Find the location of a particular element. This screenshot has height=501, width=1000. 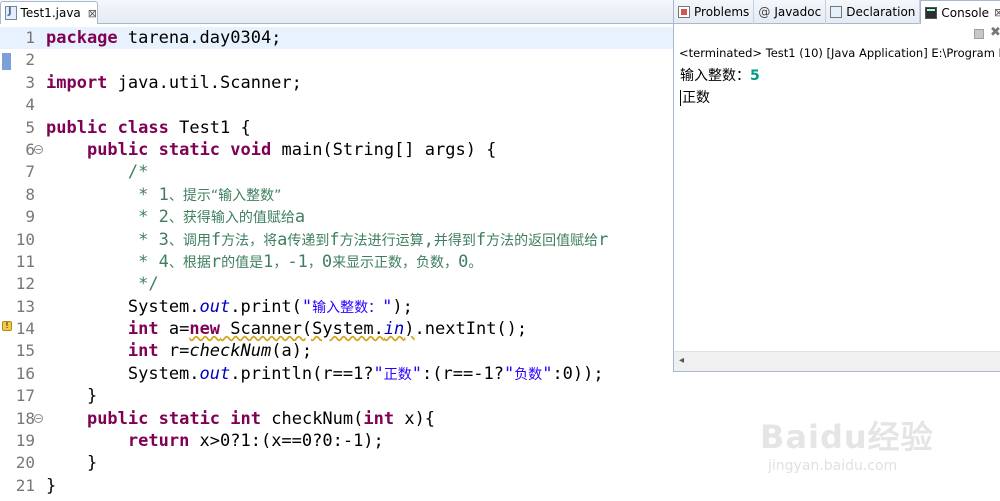

line-number: 10 is located at coordinates (25, 239).